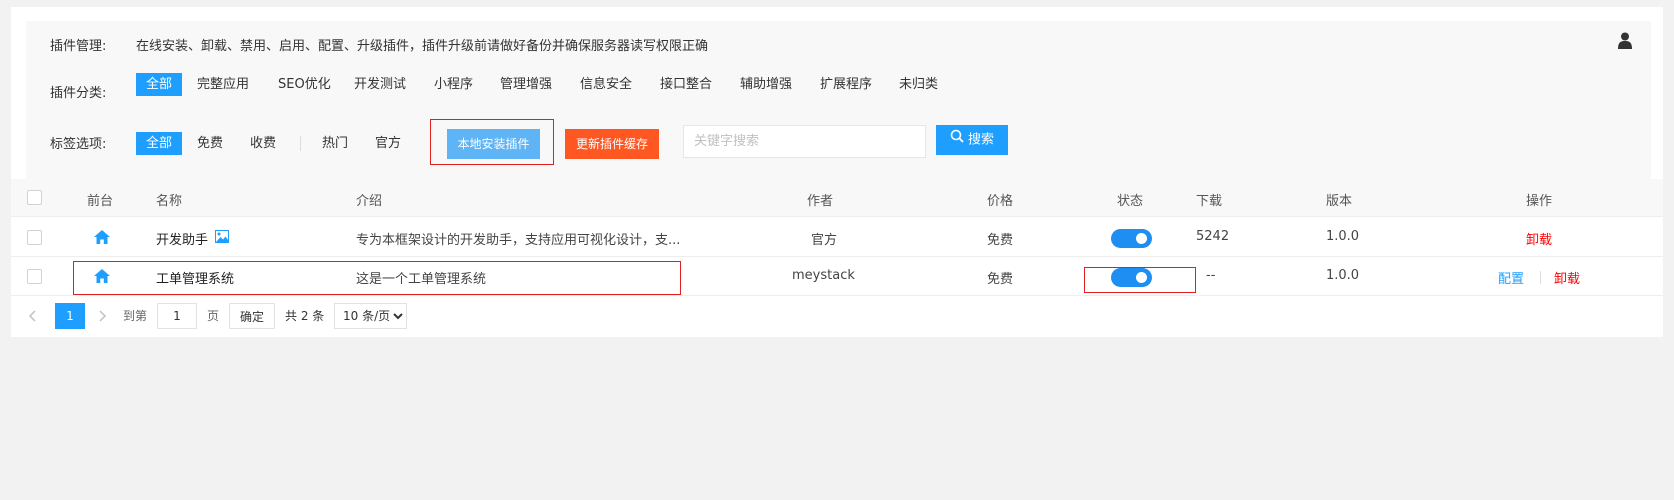 This screenshot has height=500, width=1674. What do you see at coordinates (182, 240) in the screenshot?
I see `plugin-name: 开发助手` at bounding box center [182, 240].